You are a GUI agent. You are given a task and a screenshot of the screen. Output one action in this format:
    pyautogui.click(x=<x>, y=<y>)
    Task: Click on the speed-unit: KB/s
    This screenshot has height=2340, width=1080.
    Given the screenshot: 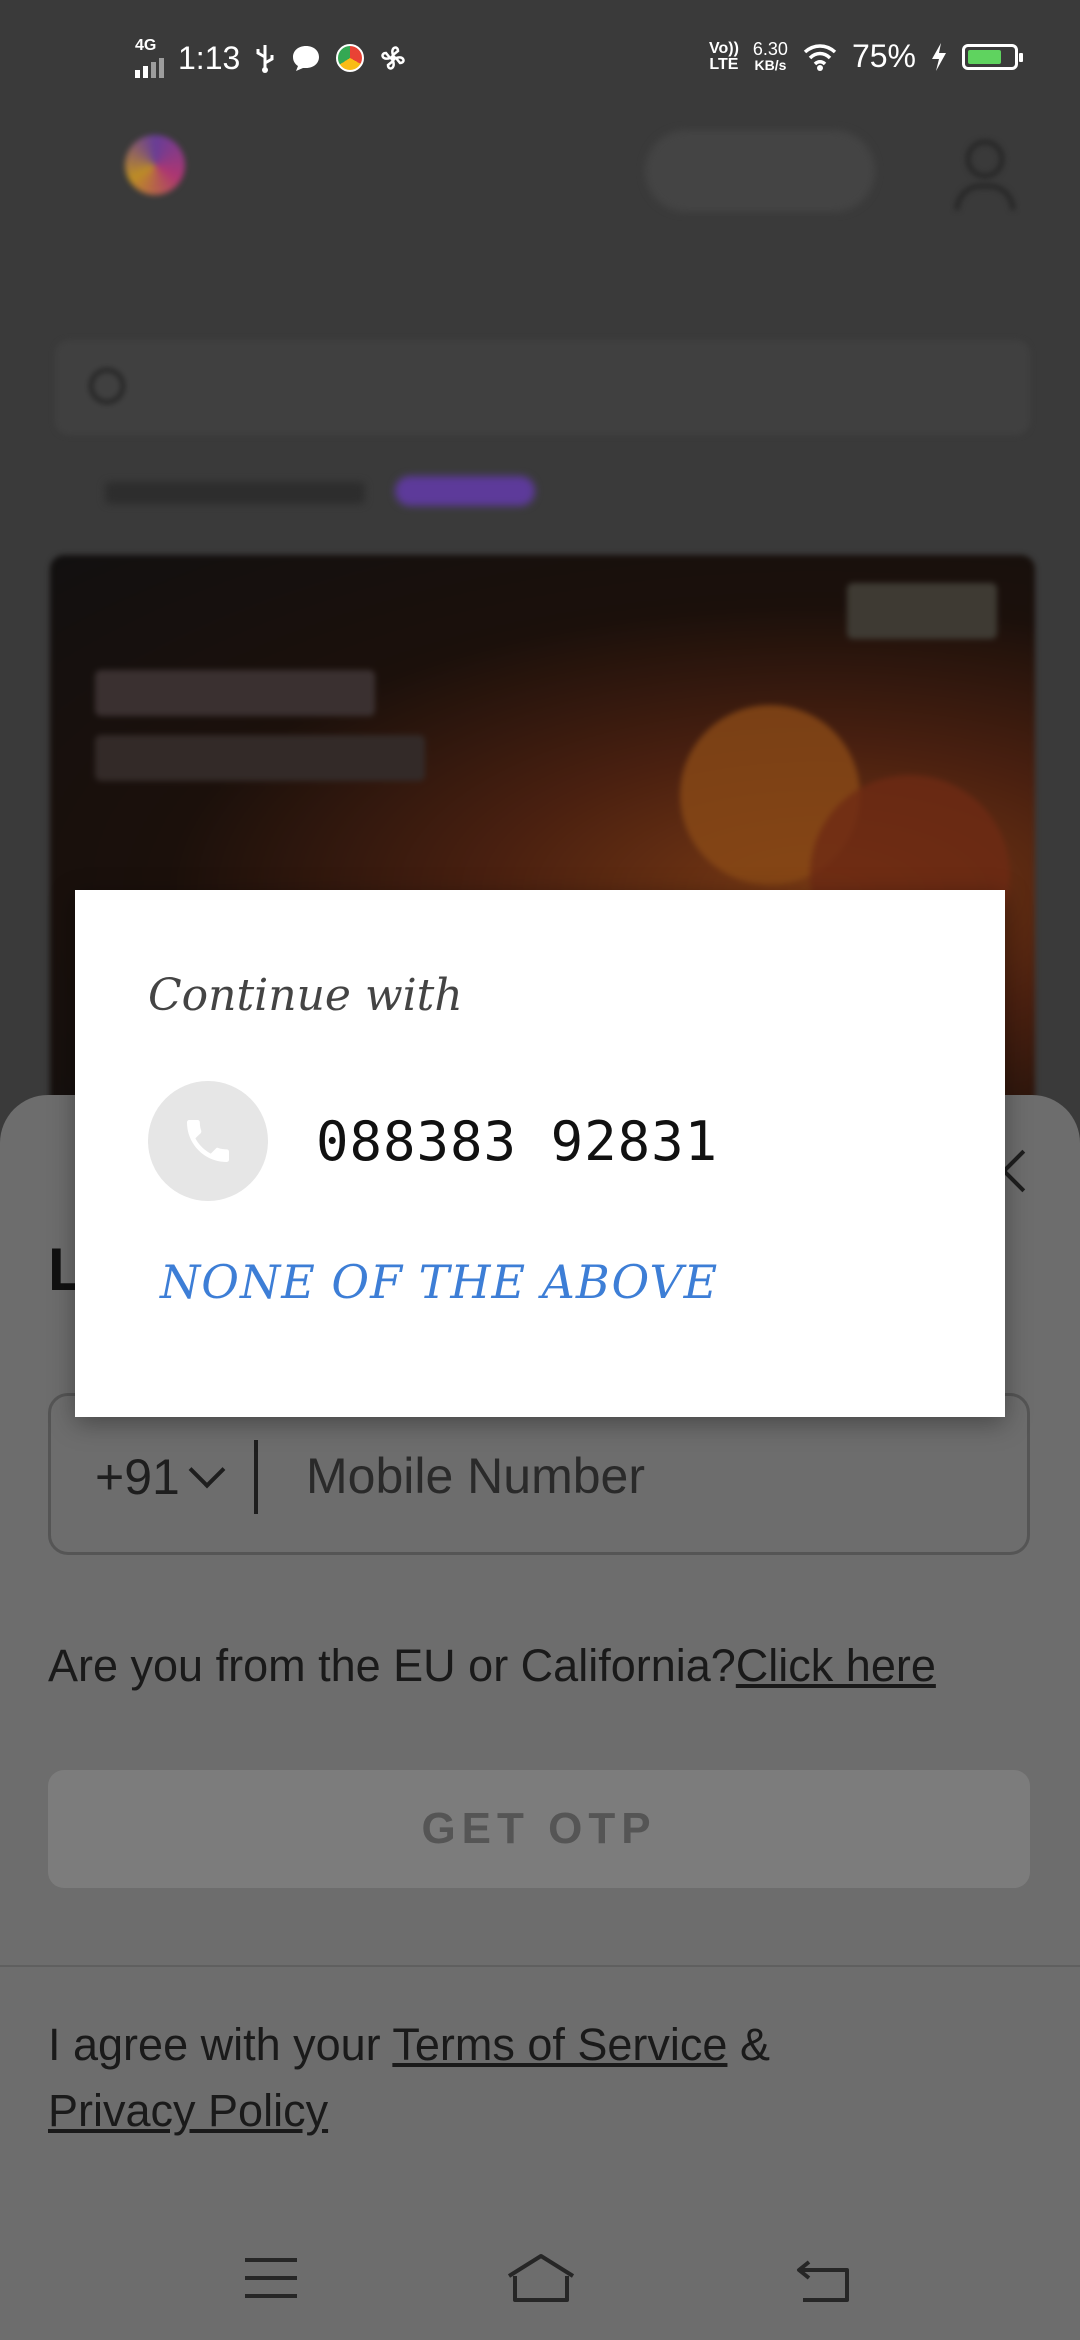 What is the action you would take?
    pyautogui.click(x=770, y=64)
    